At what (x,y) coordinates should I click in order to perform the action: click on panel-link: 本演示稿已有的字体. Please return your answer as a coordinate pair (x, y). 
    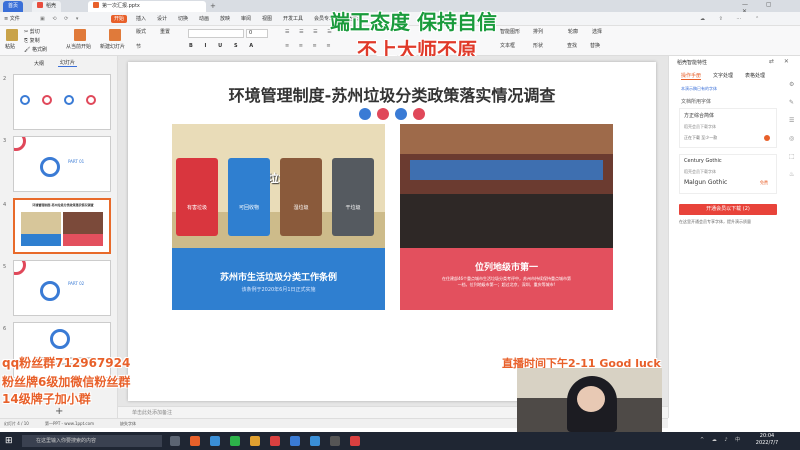
    Looking at the image, I should click on (699, 89).